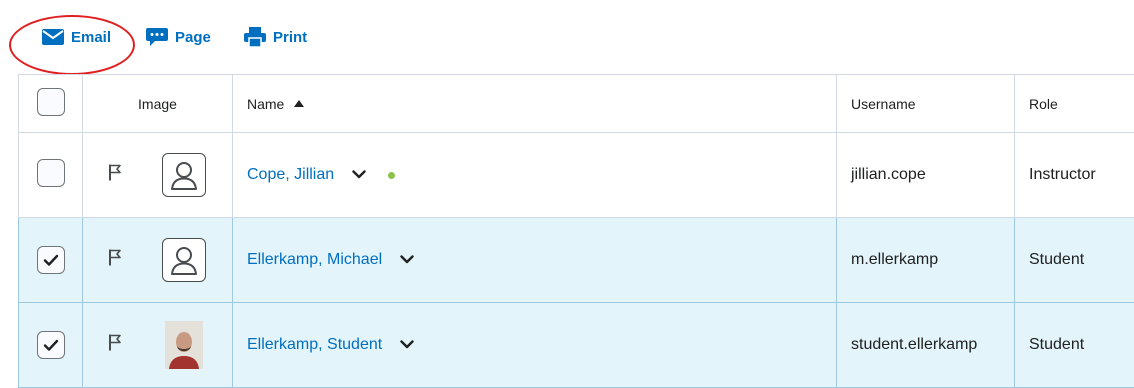 This screenshot has height=388, width=1134. I want to click on email-button: Email, so click(76, 37).